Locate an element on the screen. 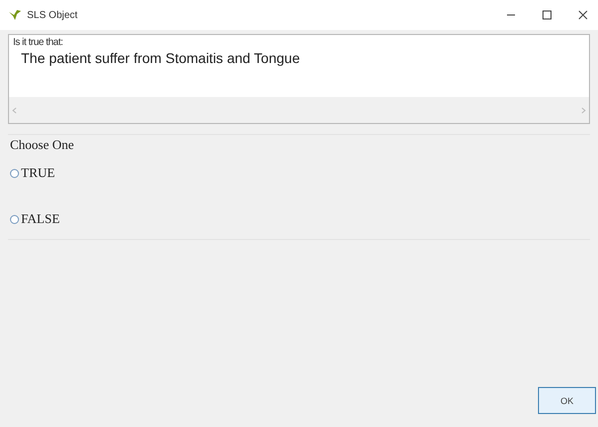 The height and width of the screenshot is (427, 598). scroll-right-icon is located at coordinates (583, 110).